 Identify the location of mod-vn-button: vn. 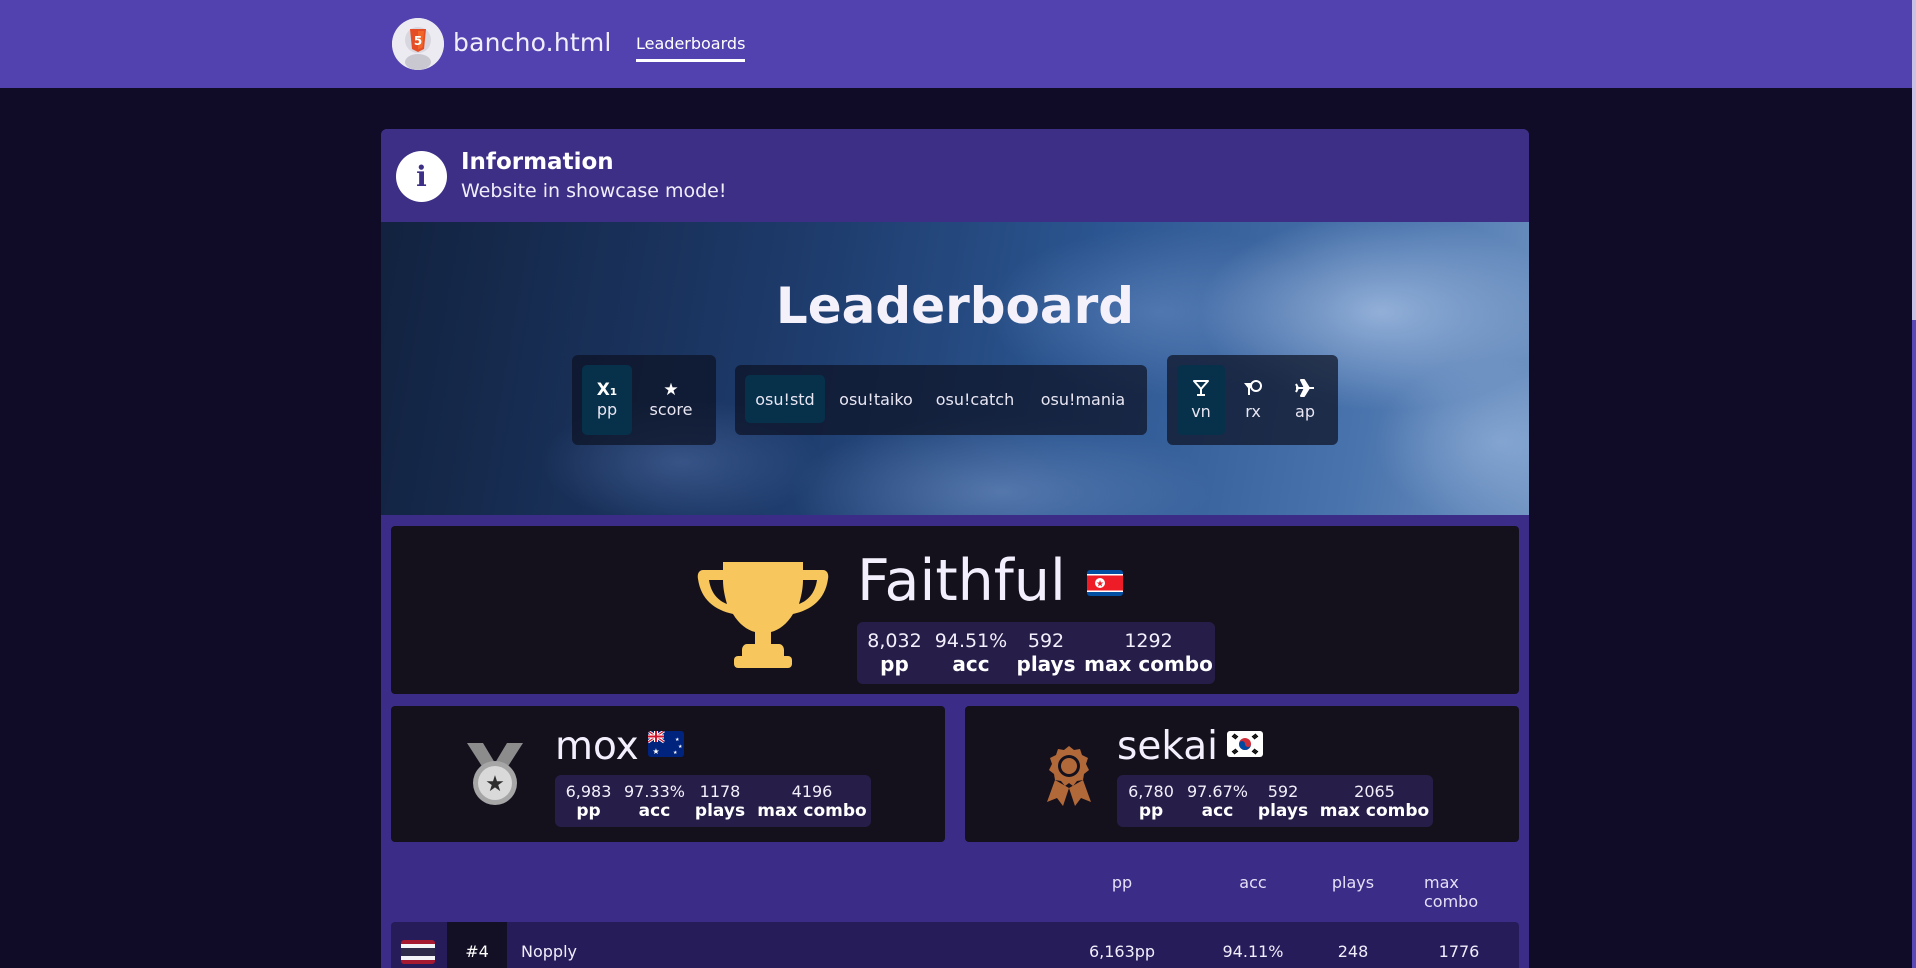
(1201, 400).